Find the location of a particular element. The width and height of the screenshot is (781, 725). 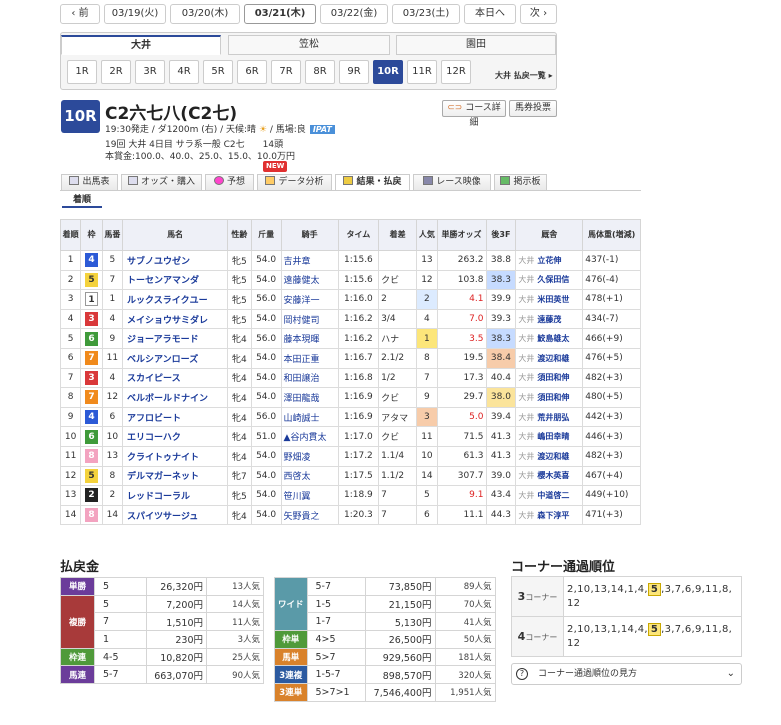

jockey-link: 吉井章 is located at coordinates (309, 260).